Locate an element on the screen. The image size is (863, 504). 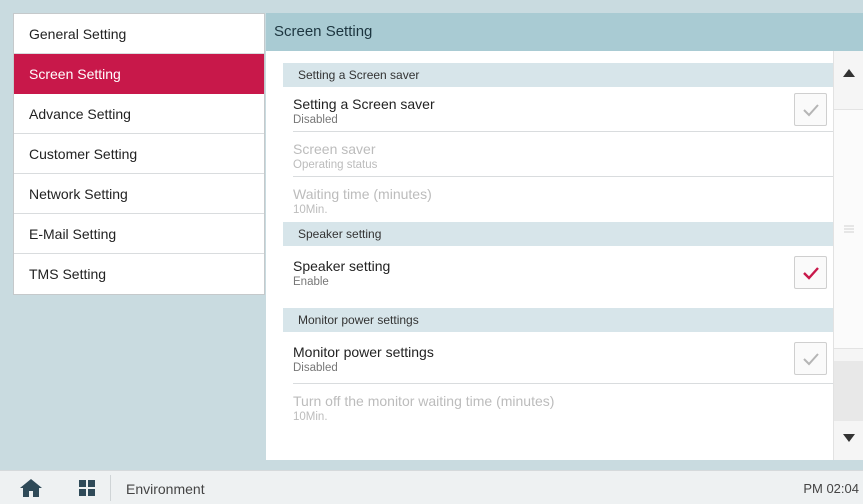
breadcrumb: Environment is located at coordinates (165, 489).